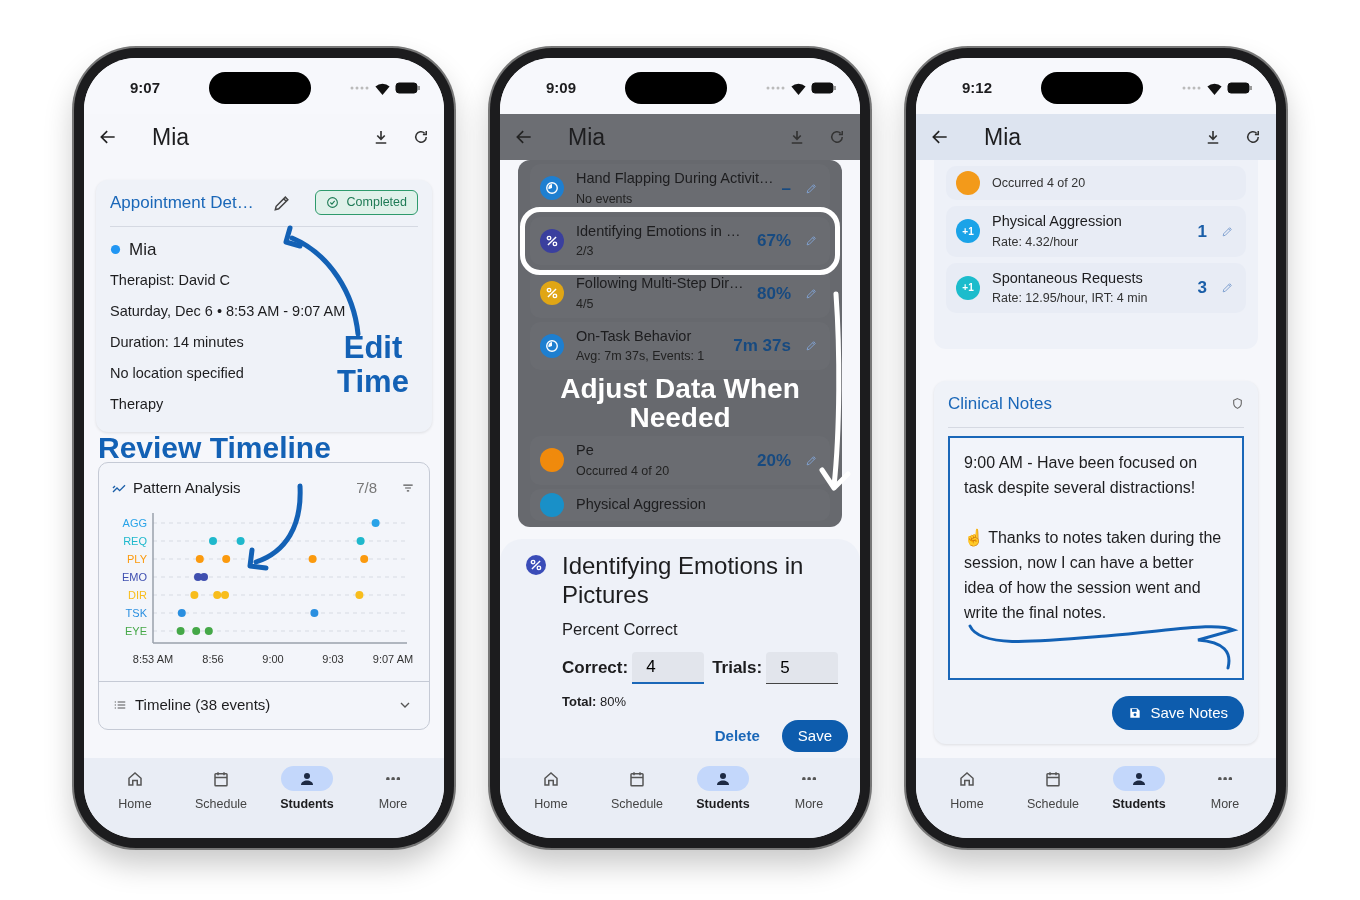 Image resolution: width=1360 pixels, height=900 pixels. Describe the element at coordinates (640, 357) in the screenshot. I see `row-subtitle: Avg: 7m 37s, Events: 1` at that location.